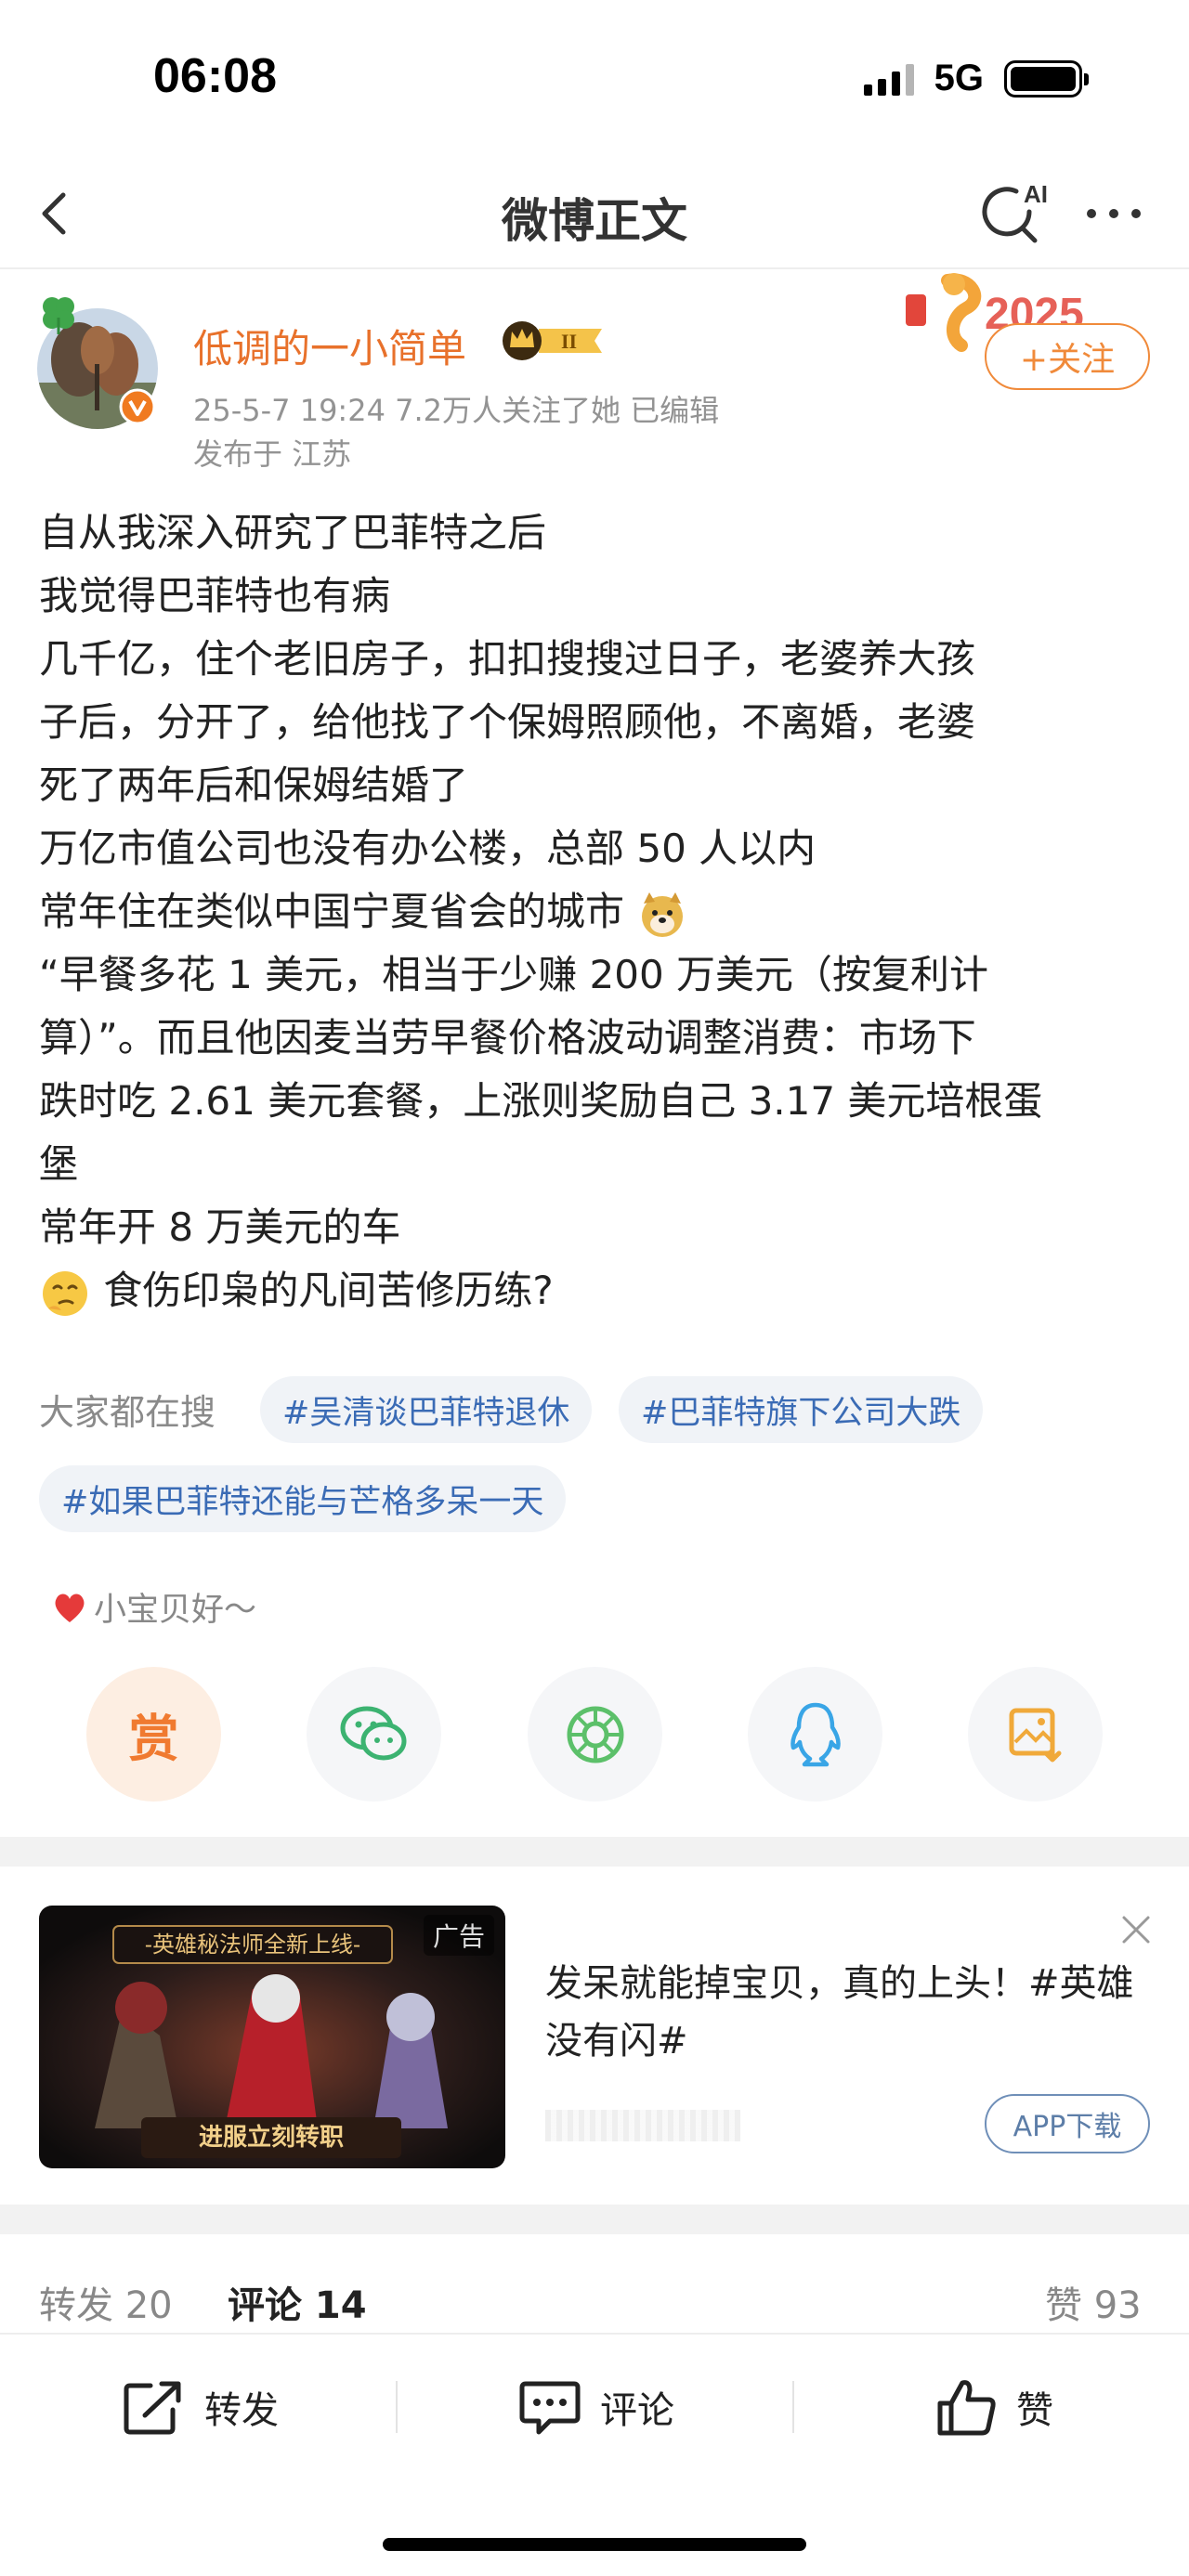 This screenshot has width=1189, height=2576. I want to click on moments-share-button, so click(595, 1734).